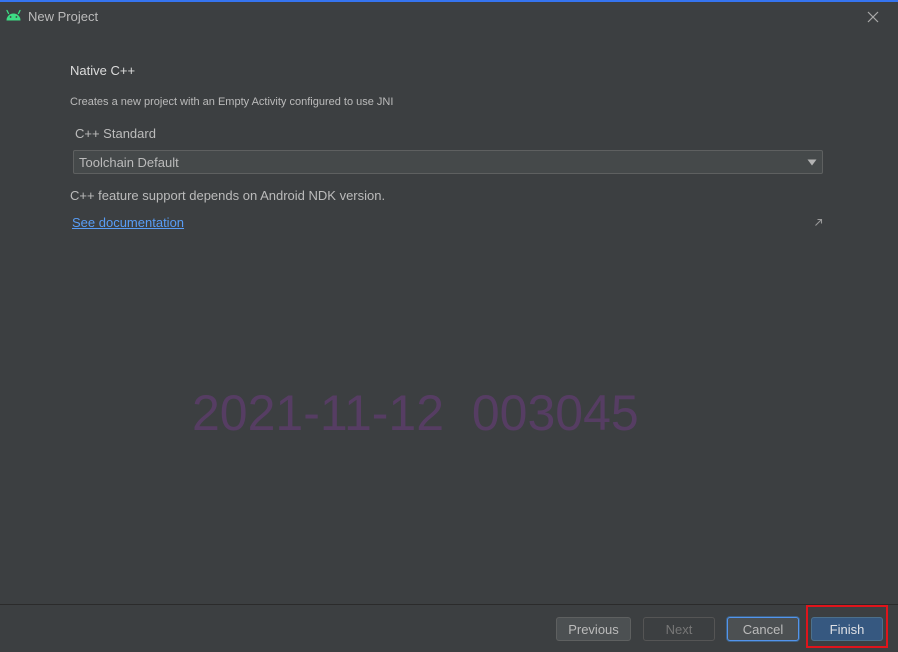 The height and width of the screenshot is (652, 898). I want to click on cpp-standard-label: C++ Standard, so click(115, 133).